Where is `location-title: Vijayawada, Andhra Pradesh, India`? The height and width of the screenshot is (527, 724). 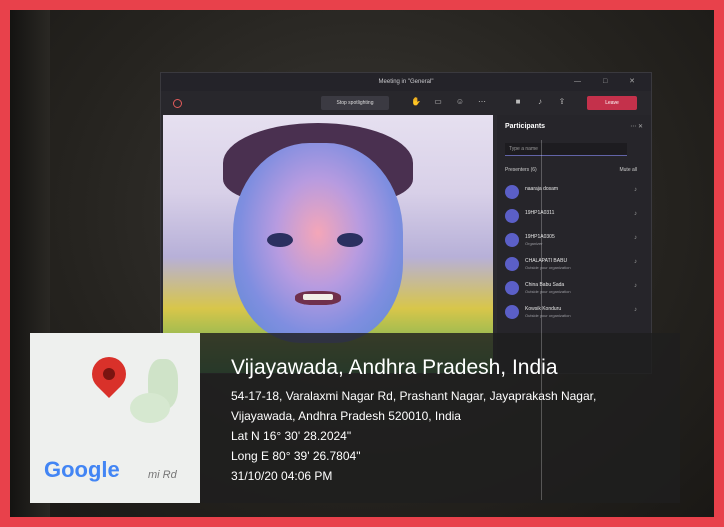 location-title: Vijayawada, Andhra Pradesh, India is located at coordinates (394, 367).